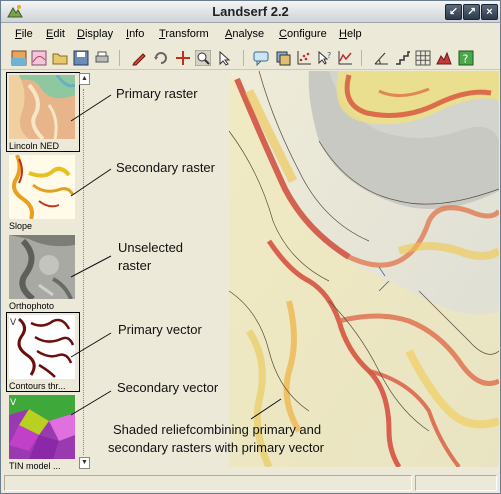  What do you see at coordinates (95, 34) in the screenshot?
I see `menu-display: Display` at bounding box center [95, 34].